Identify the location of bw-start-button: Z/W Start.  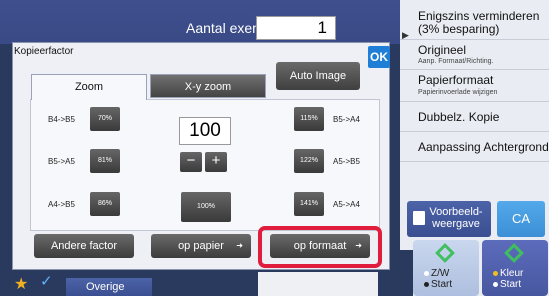
(446, 268).